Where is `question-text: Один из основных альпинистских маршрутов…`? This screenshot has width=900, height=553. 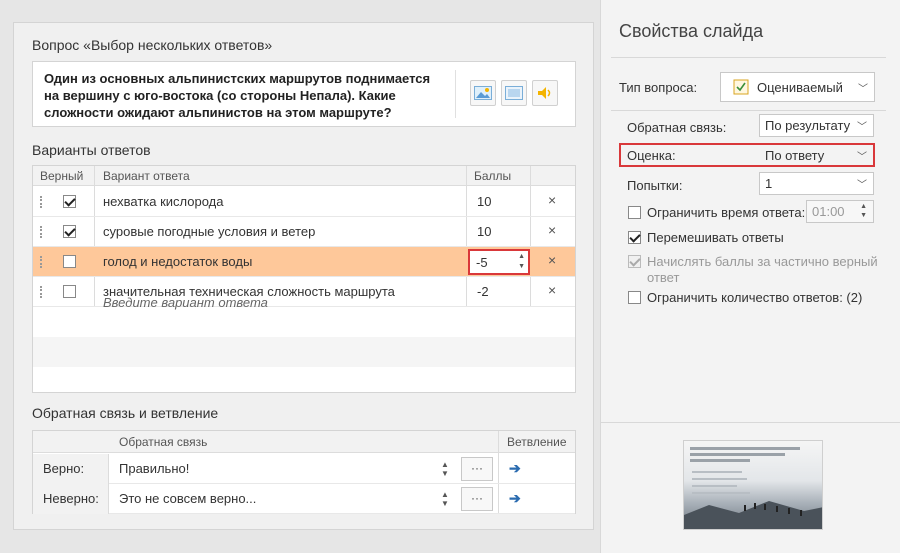
question-text: Один из основных альпинистских маршрутов… is located at coordinates (244, 95).